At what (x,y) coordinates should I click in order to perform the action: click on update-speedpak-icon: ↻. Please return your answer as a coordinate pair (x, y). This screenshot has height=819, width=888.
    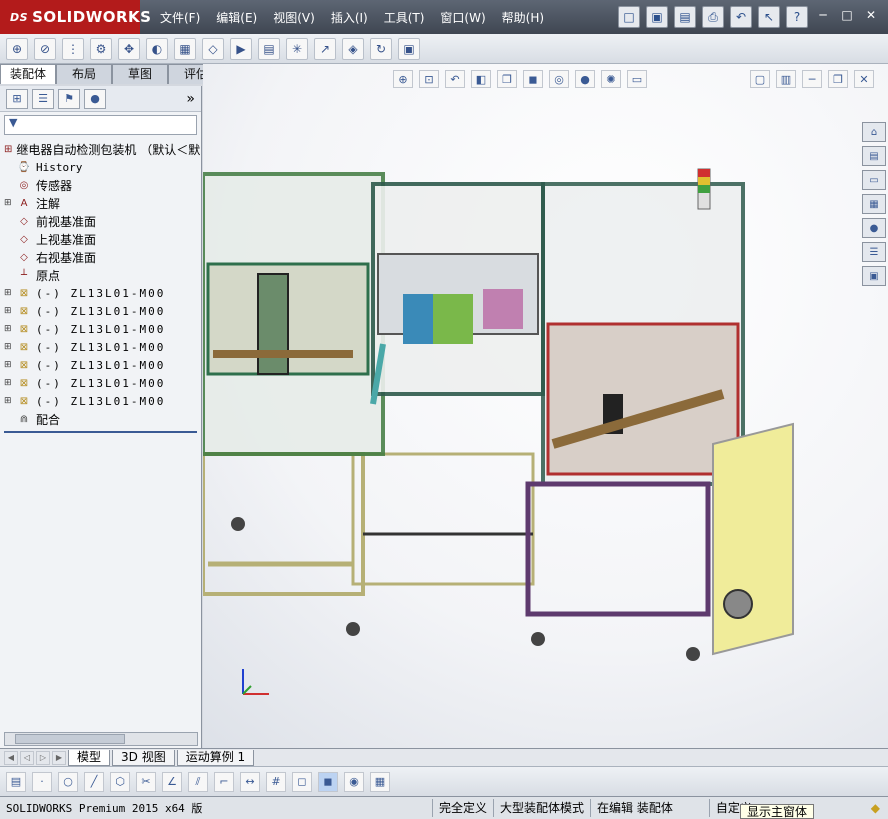
    Looking at the image, I should click on (381, 48).